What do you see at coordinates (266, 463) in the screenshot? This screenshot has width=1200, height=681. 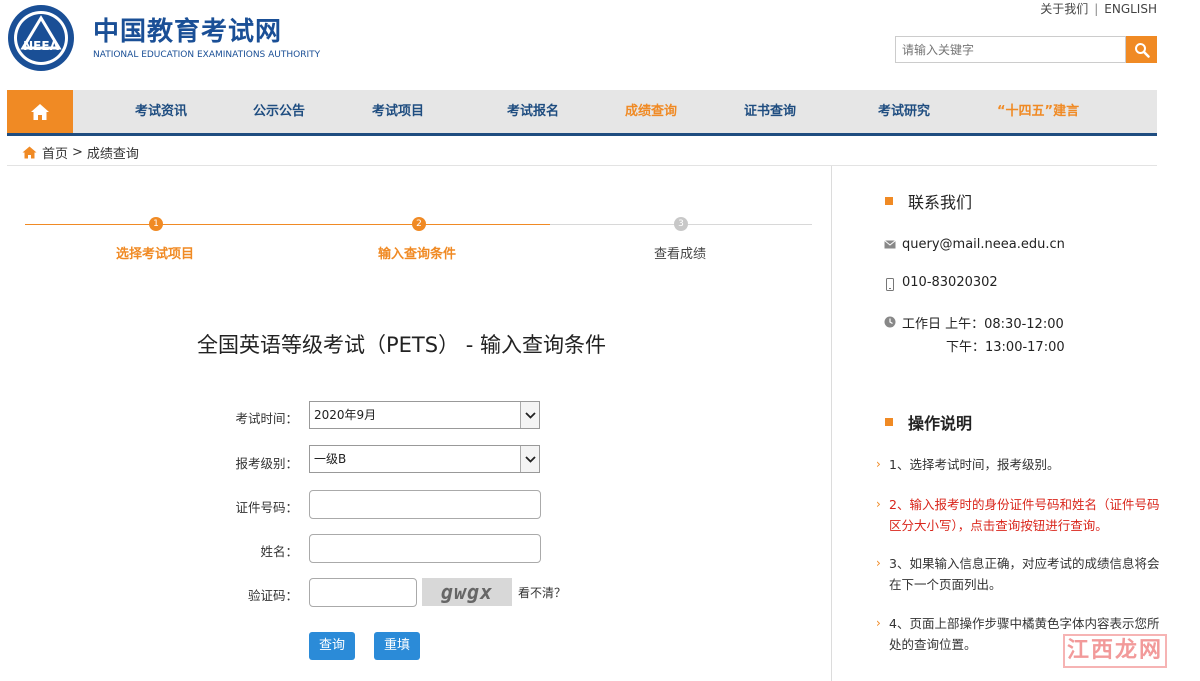 I see `level-label: 报考级别：` at bounding box center [266, 463].